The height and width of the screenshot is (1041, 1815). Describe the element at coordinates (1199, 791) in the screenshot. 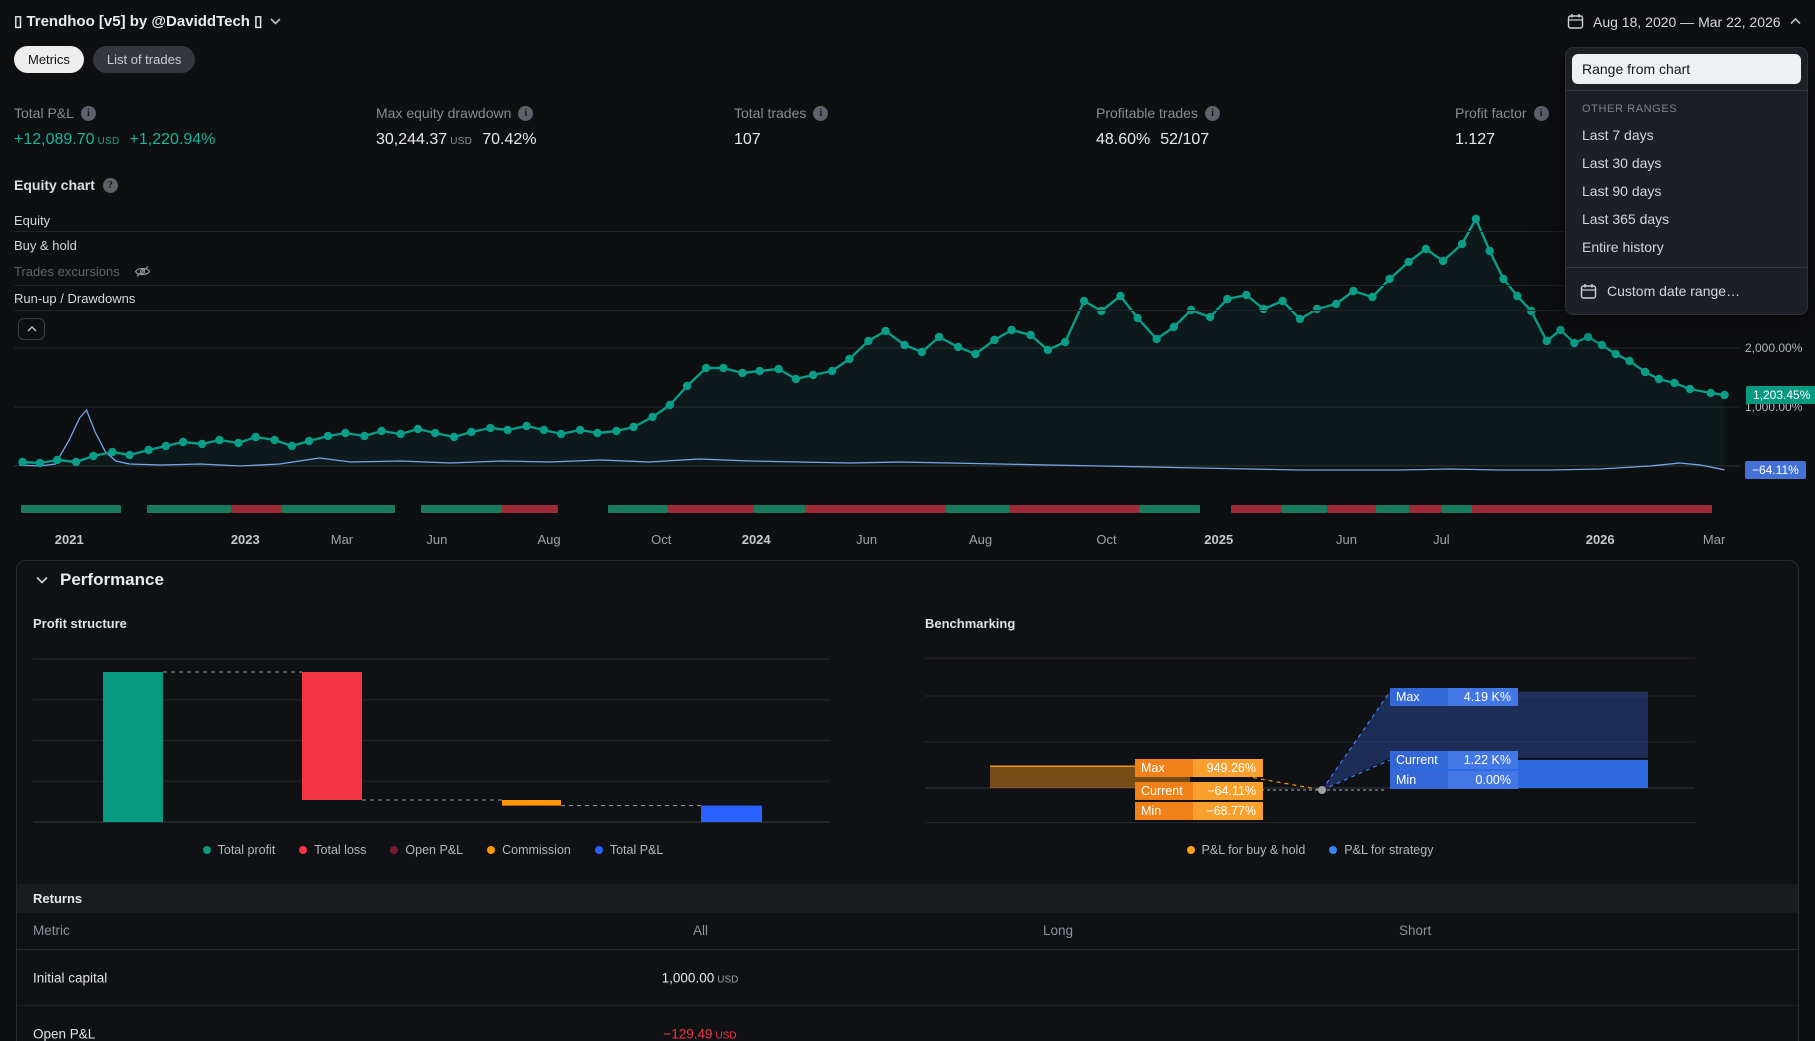

I see `buy-hold-current-badge: Current −64.11%` at that location.